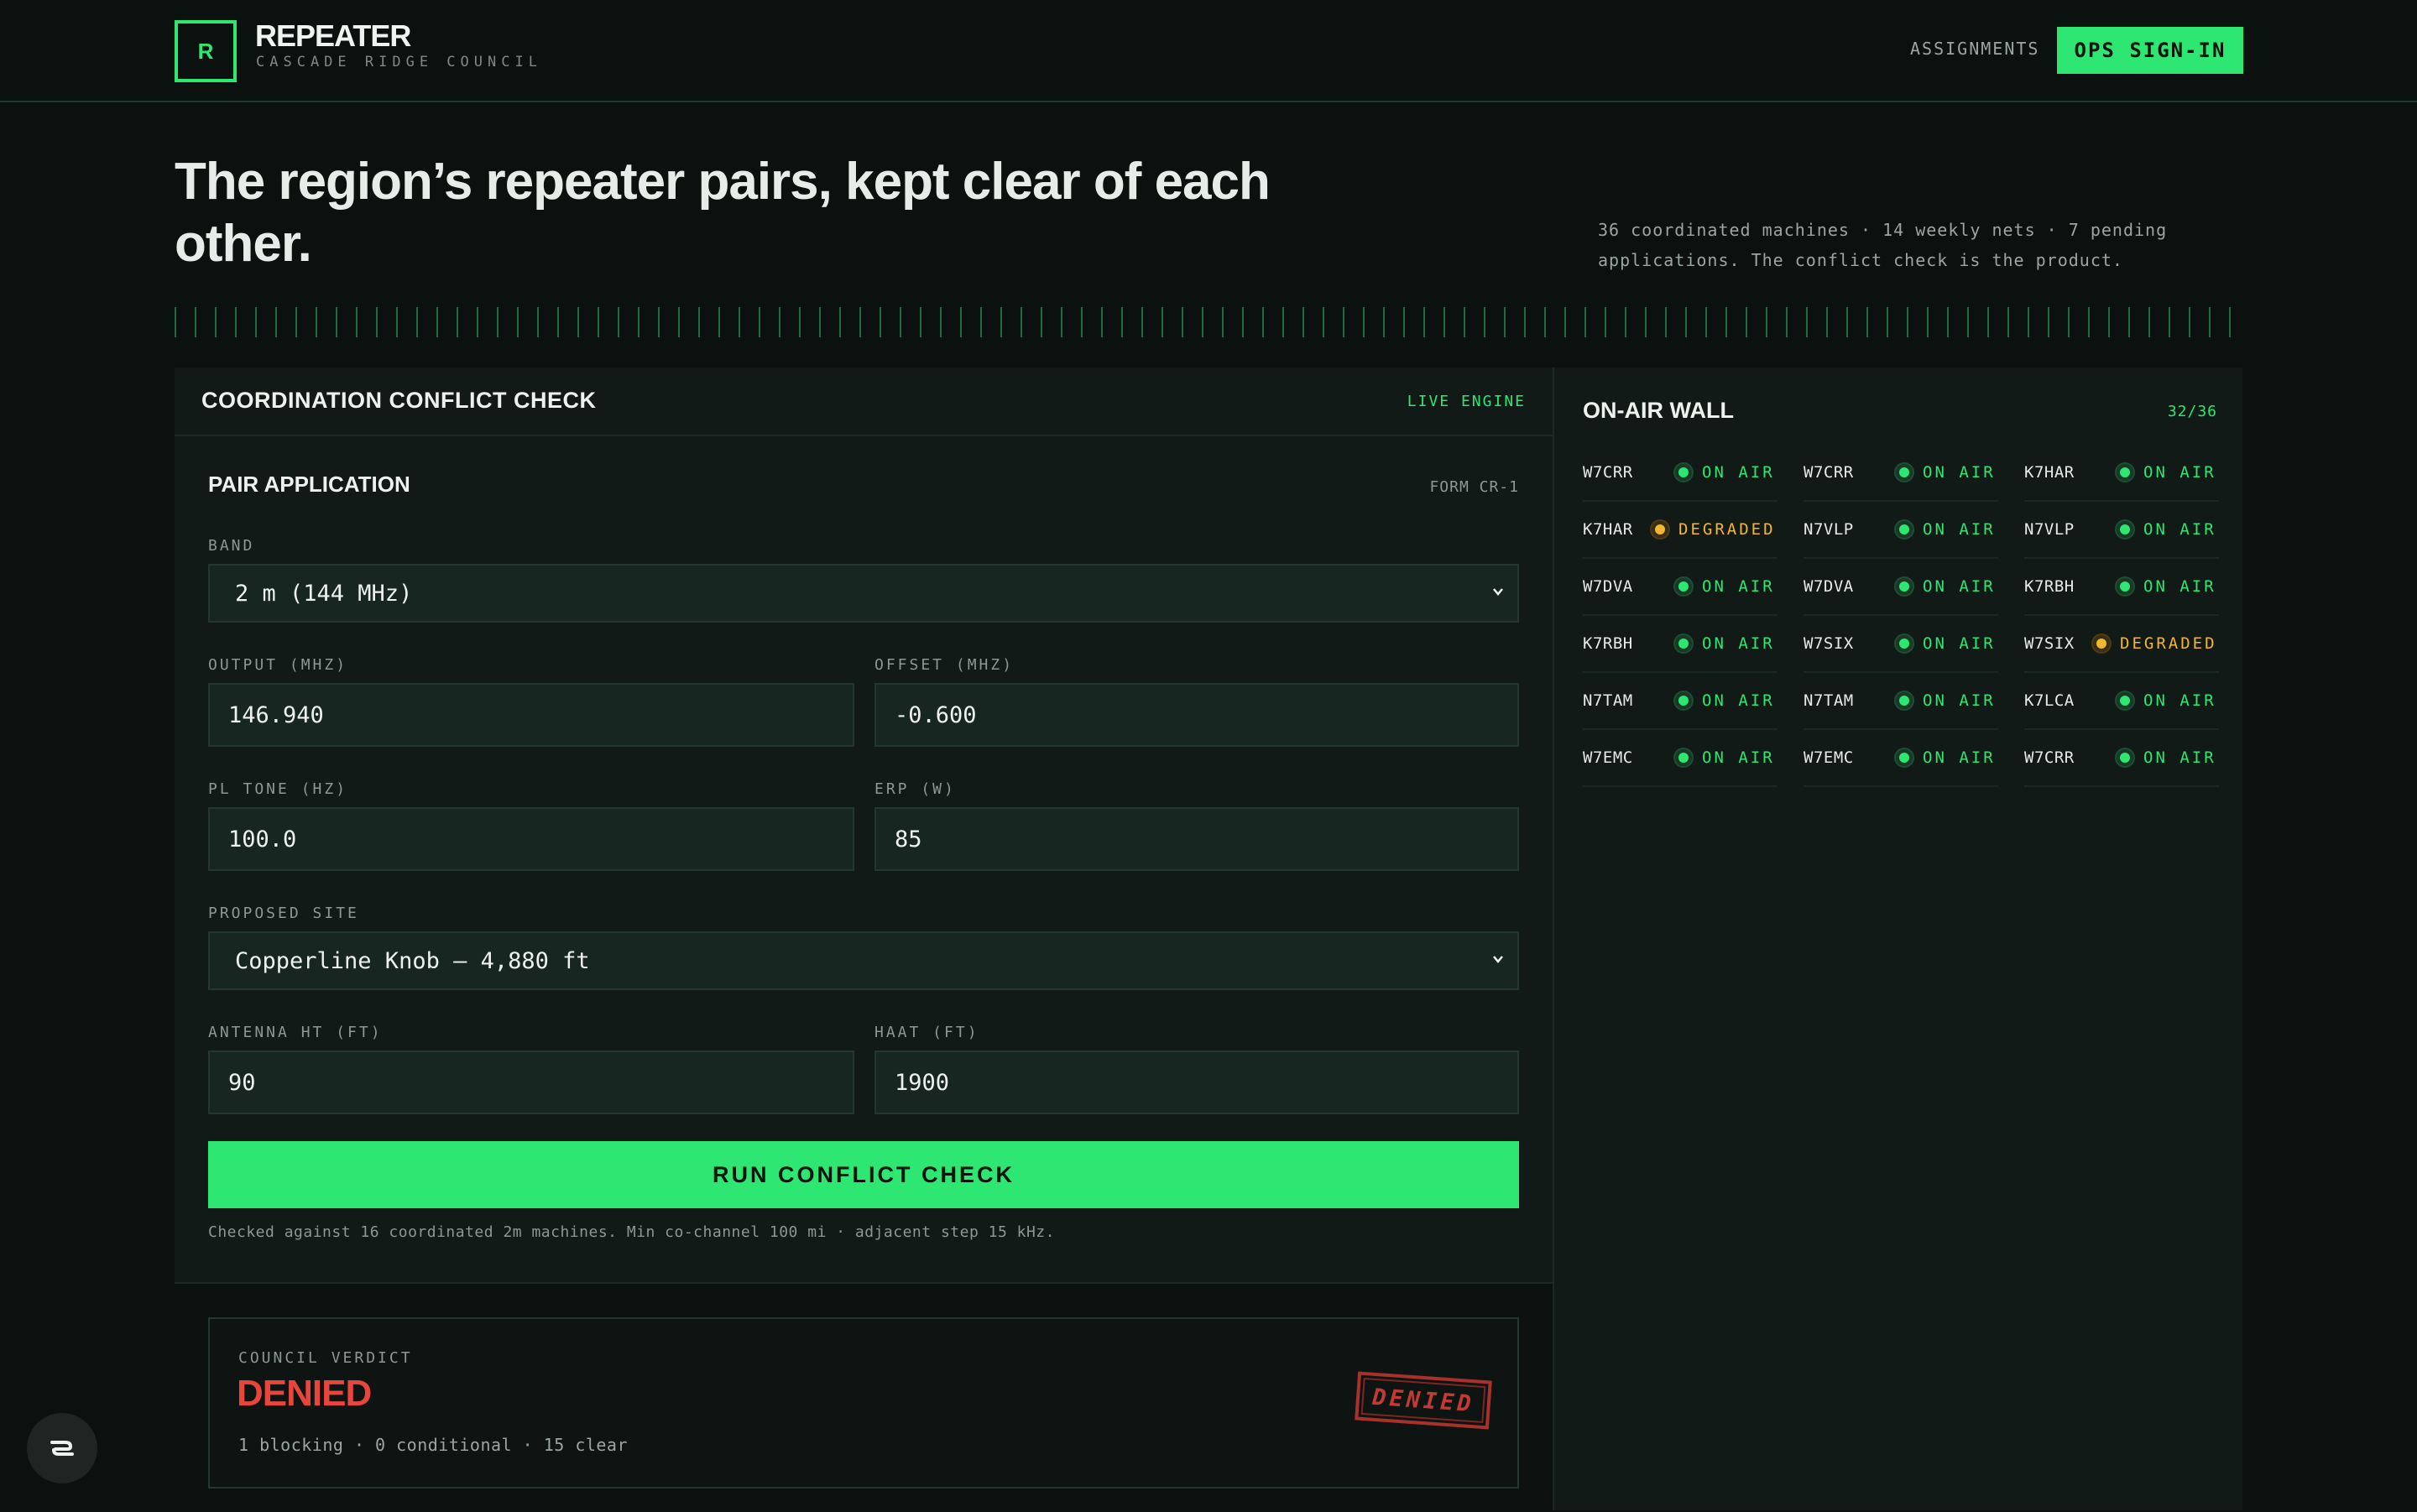 The width and height of the screenshot is (2417, 1512). What do you see at coordinates (399, 62) in the screenshot?
I see `brand-subtitle: CASCADE RIDGE COUNCIL` at bounding box center [399, 62].